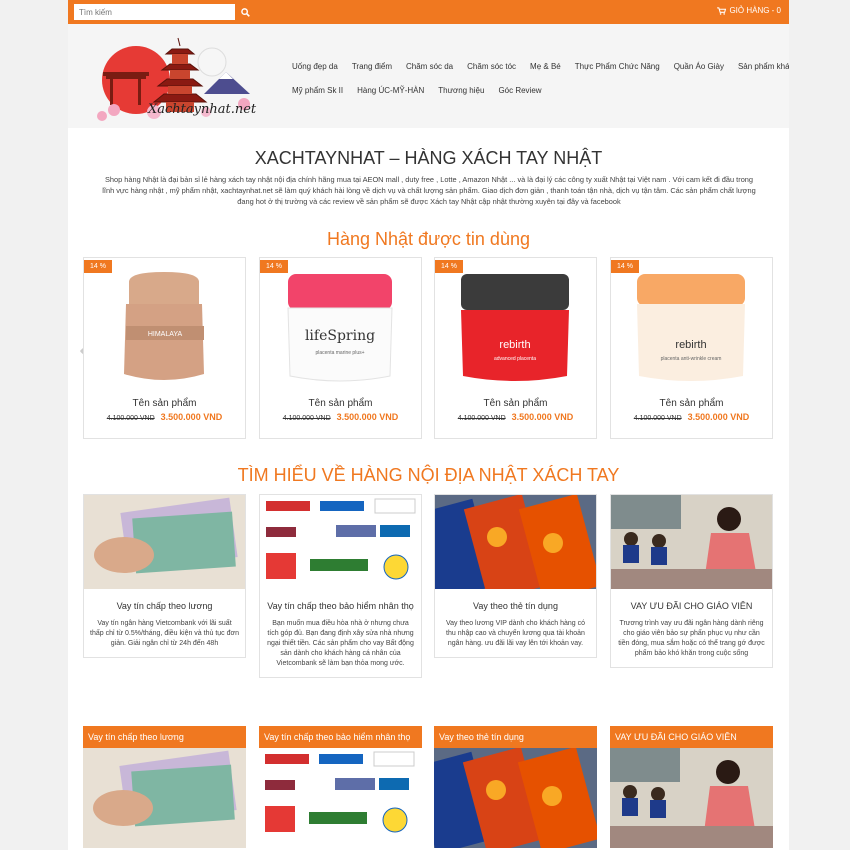 Image resolution: width=850 pixels, height=850 pixels. I want to click on tile-image-classroom, so click(691, 798).